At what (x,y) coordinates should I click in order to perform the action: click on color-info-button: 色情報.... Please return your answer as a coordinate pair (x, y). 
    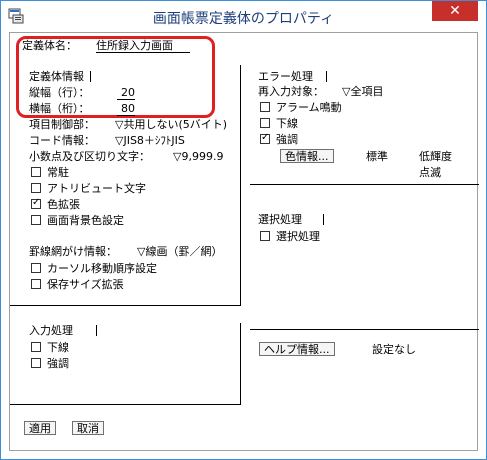
    Looking at the image, I should click on (307, 156).